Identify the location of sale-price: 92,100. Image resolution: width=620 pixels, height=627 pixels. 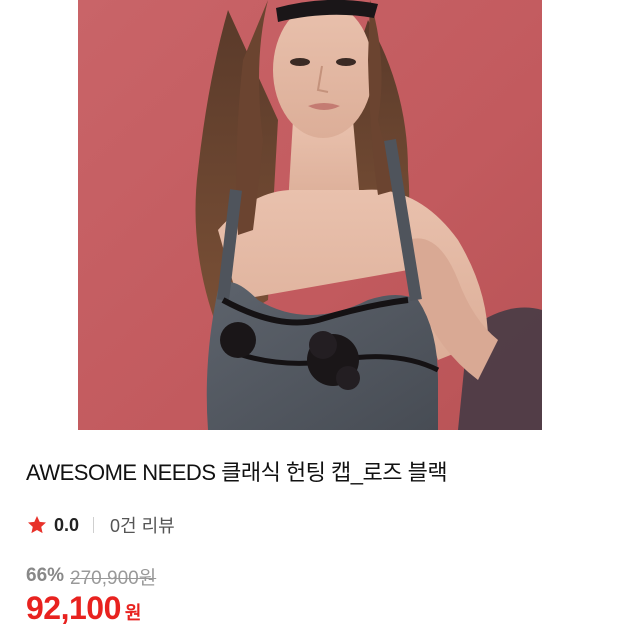
(73, 608).